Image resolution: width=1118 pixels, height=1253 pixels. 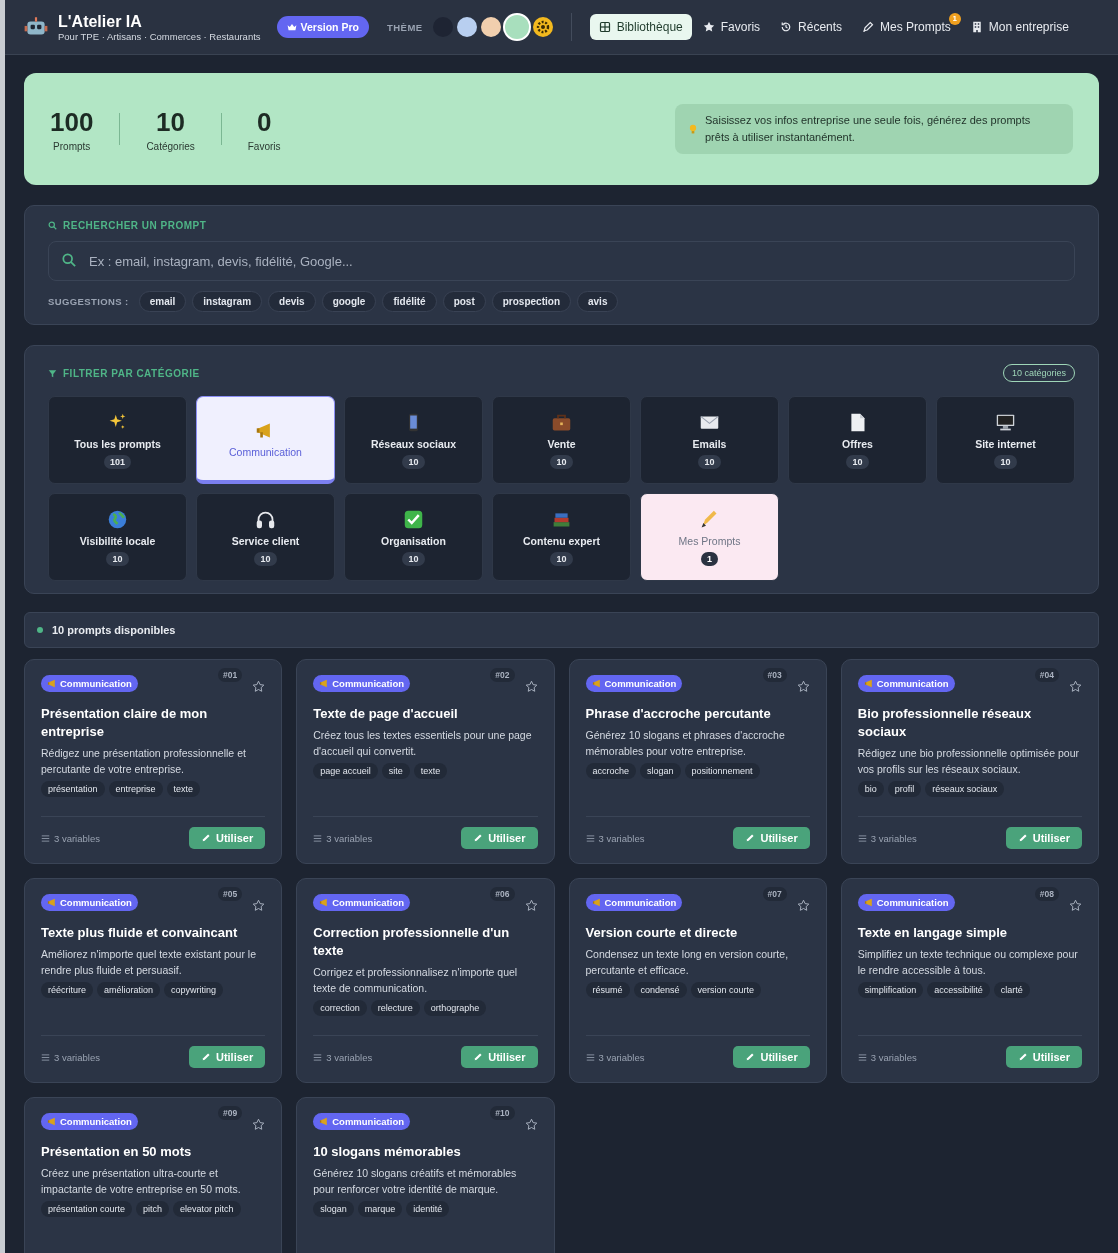 What do you see at coordinates (413, 440) in the screenshot?
I see `category-tile: Réseaux sociaux 10` at bounding box center [413, 440].